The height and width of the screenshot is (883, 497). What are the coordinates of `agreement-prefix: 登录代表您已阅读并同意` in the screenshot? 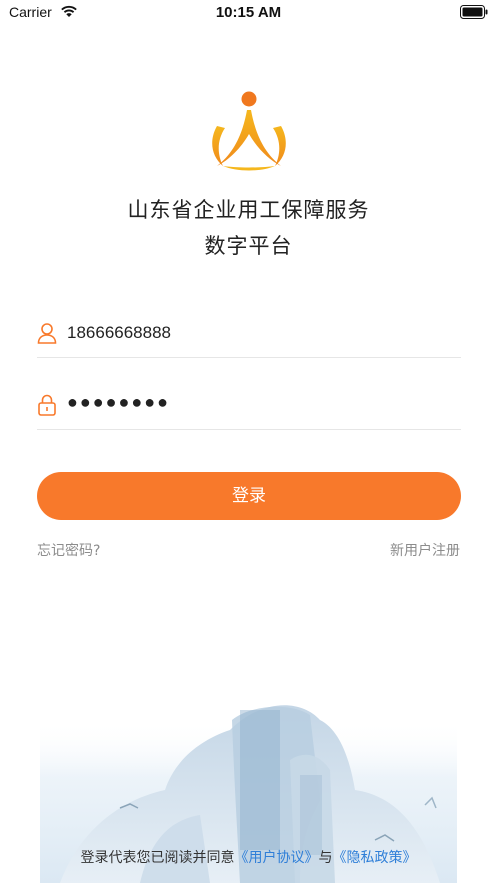 It's located at (157, 858).